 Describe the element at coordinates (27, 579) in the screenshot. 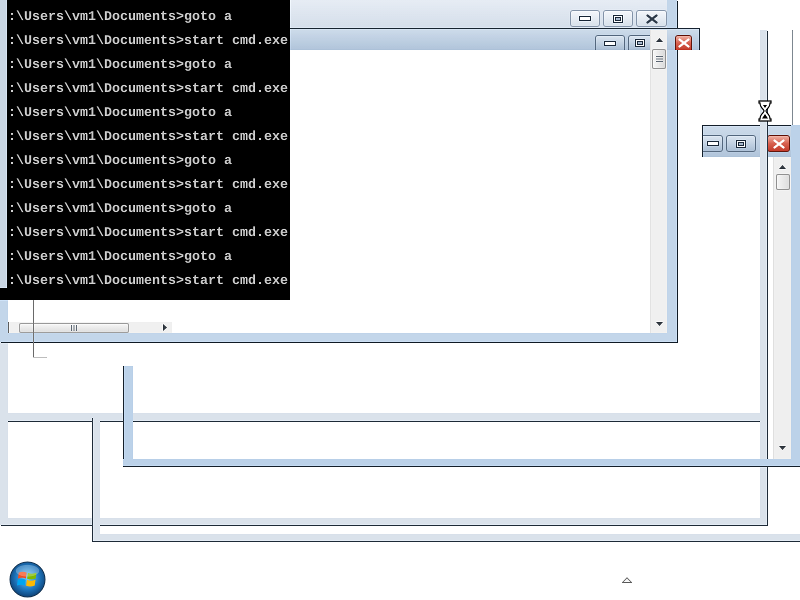

I see `start-orb-icon` at that location.